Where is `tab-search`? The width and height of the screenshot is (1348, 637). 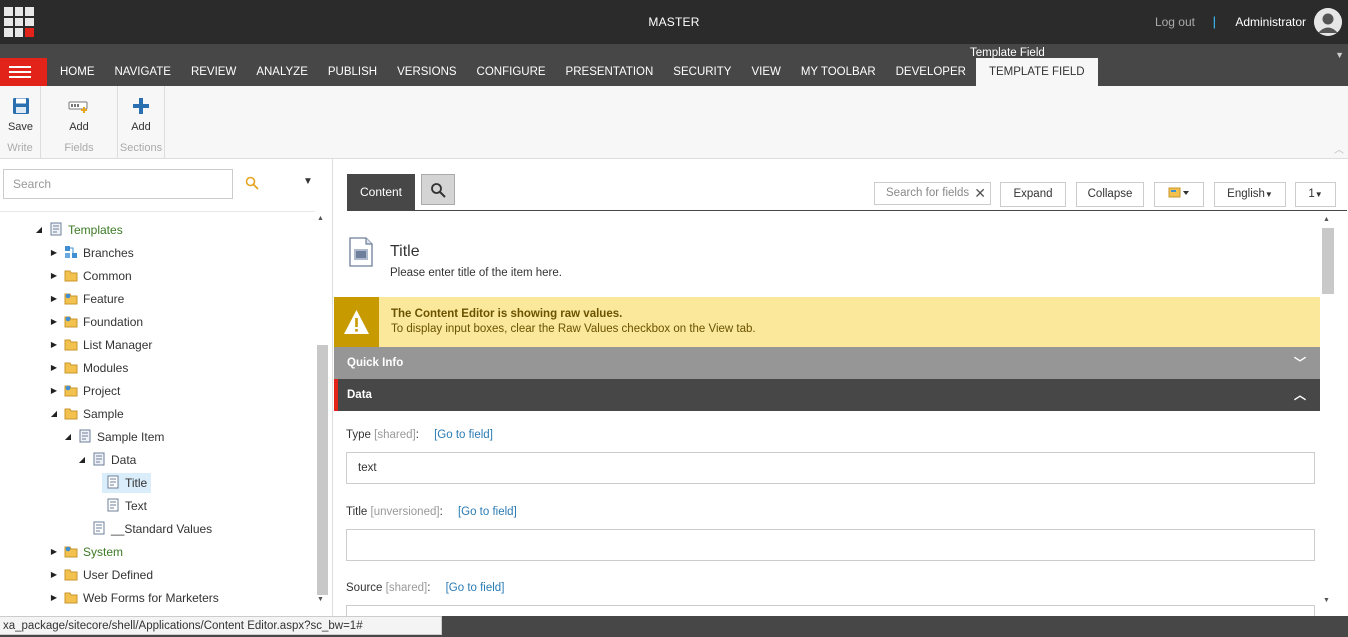 tab-search is located at coordinates (438, 189).